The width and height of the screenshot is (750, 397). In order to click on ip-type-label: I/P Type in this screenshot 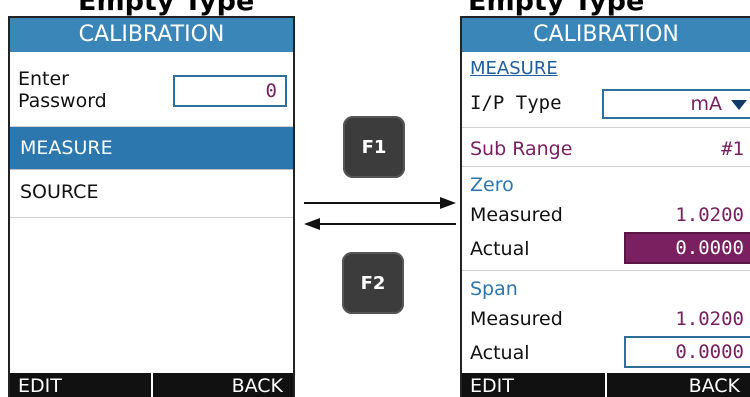, I will do `click(516, 103)`.